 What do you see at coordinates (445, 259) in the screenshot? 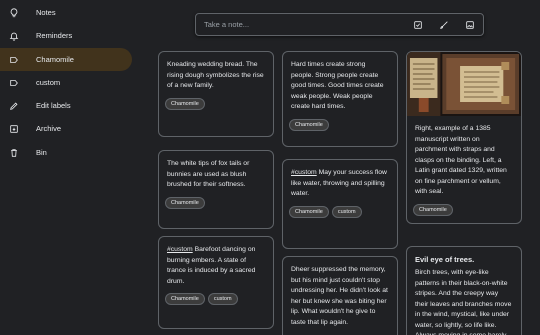
I see `note-title: Evil eye of trees.` at bounding box center [445, 259].